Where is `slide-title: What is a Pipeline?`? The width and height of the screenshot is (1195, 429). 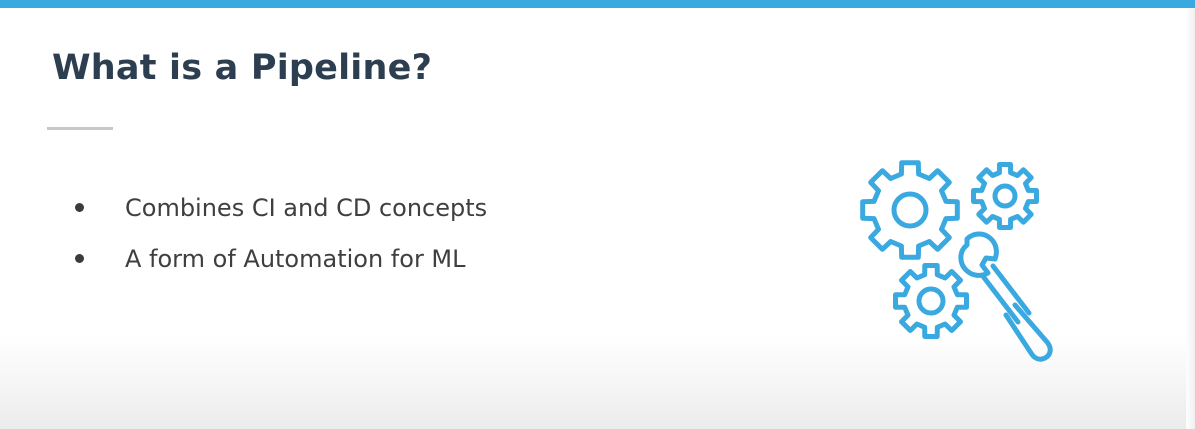 slide-title: What is a Pipeline? is located at coordinates (242, 68).